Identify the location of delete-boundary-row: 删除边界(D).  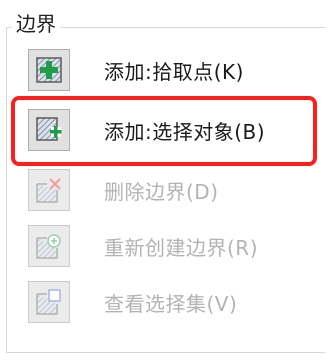
(123, 190).